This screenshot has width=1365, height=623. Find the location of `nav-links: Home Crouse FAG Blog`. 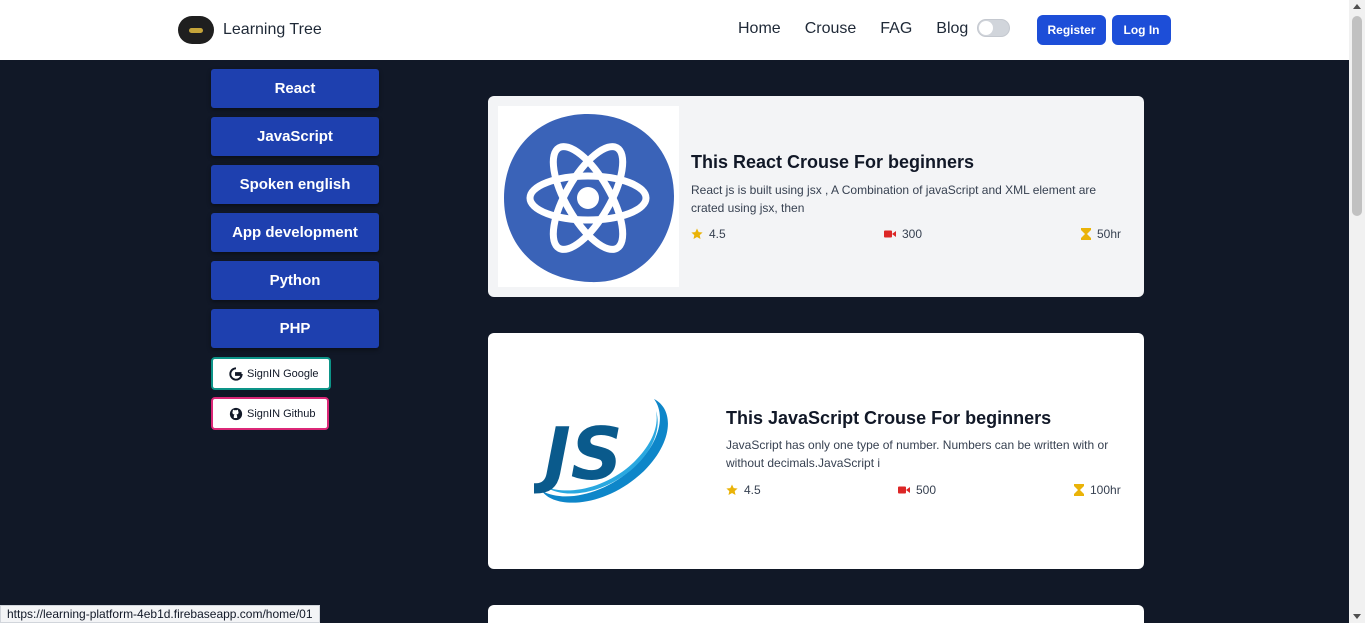

nav-links: Home Crouse FAG Blog is located at coordinates (865, 29).